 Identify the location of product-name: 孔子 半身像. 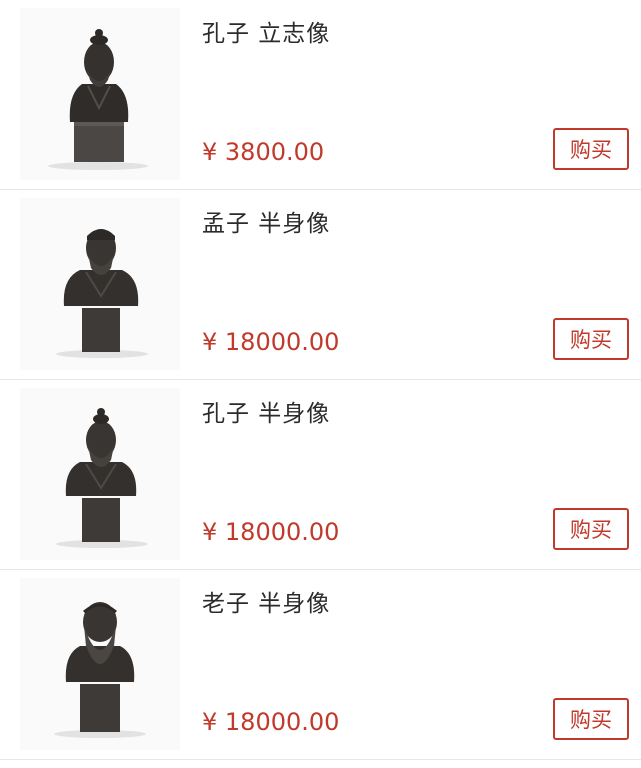
(266, 411).